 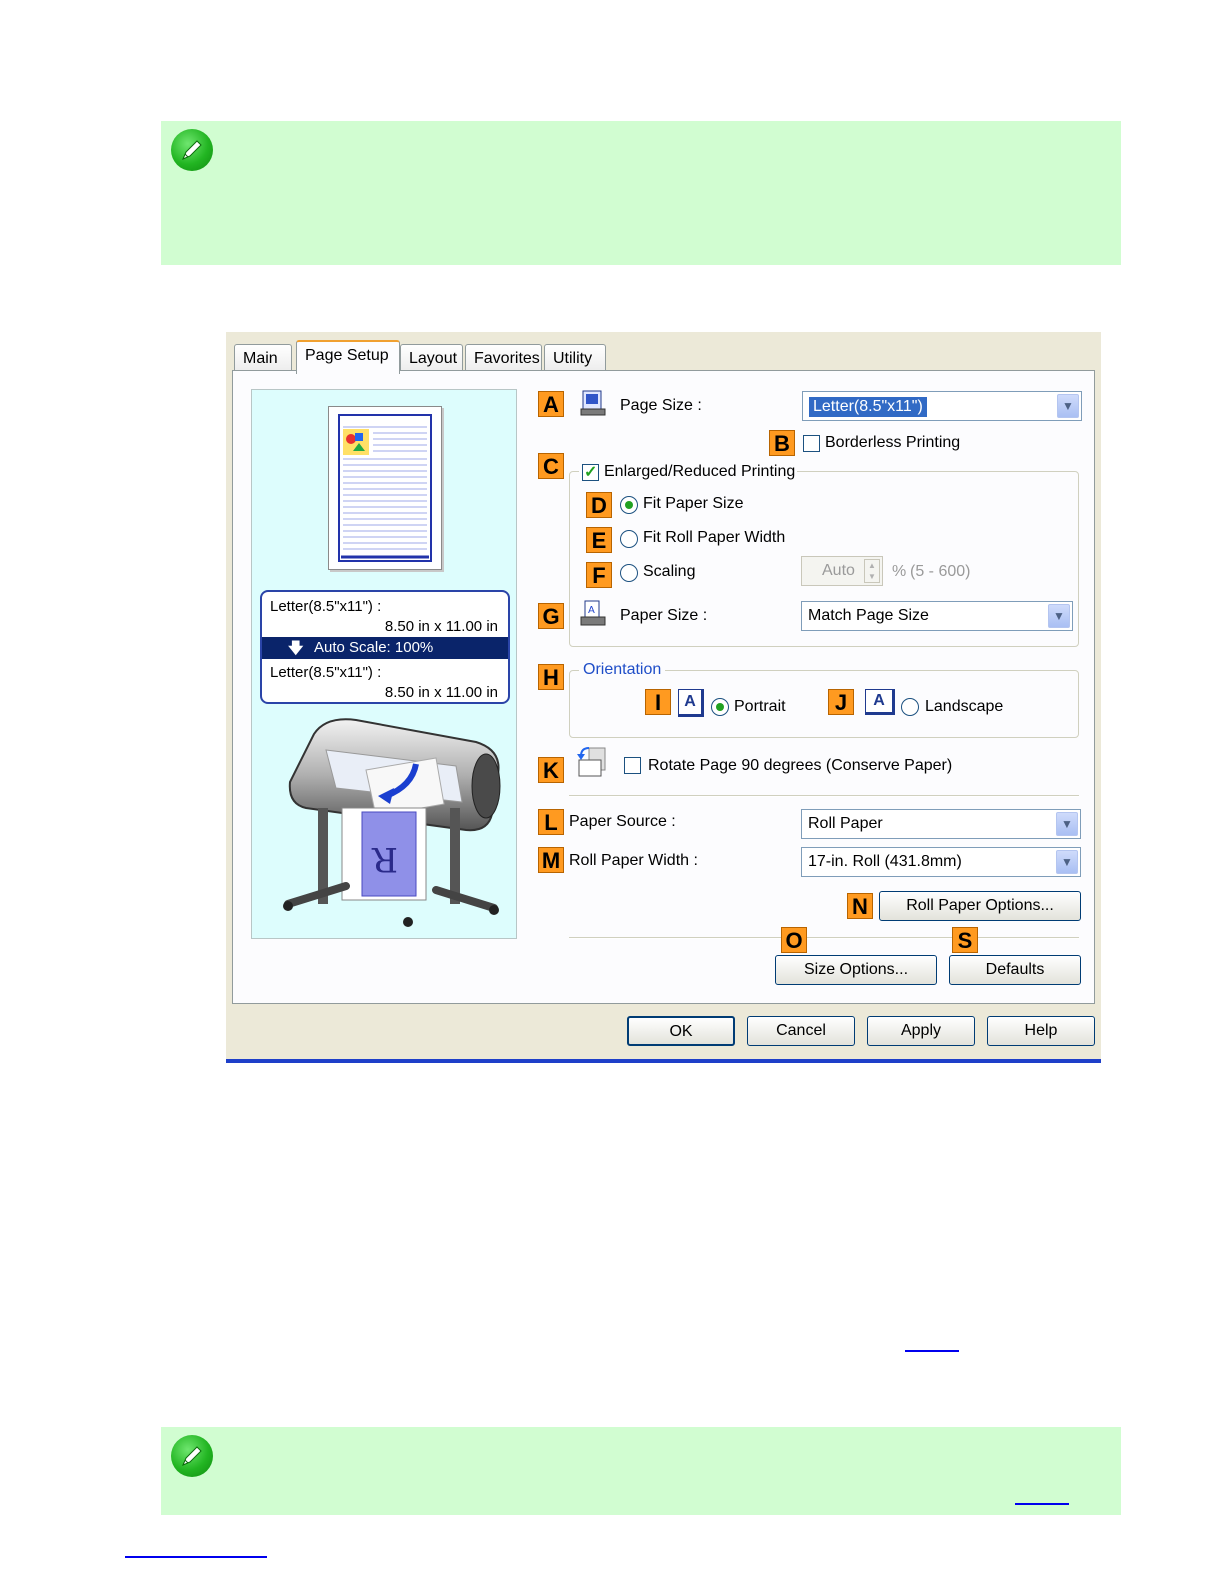 What do you see at coordinates (551, 770) in the screenshot?
I see `callout-k: K` at bounding box center [551, 770].